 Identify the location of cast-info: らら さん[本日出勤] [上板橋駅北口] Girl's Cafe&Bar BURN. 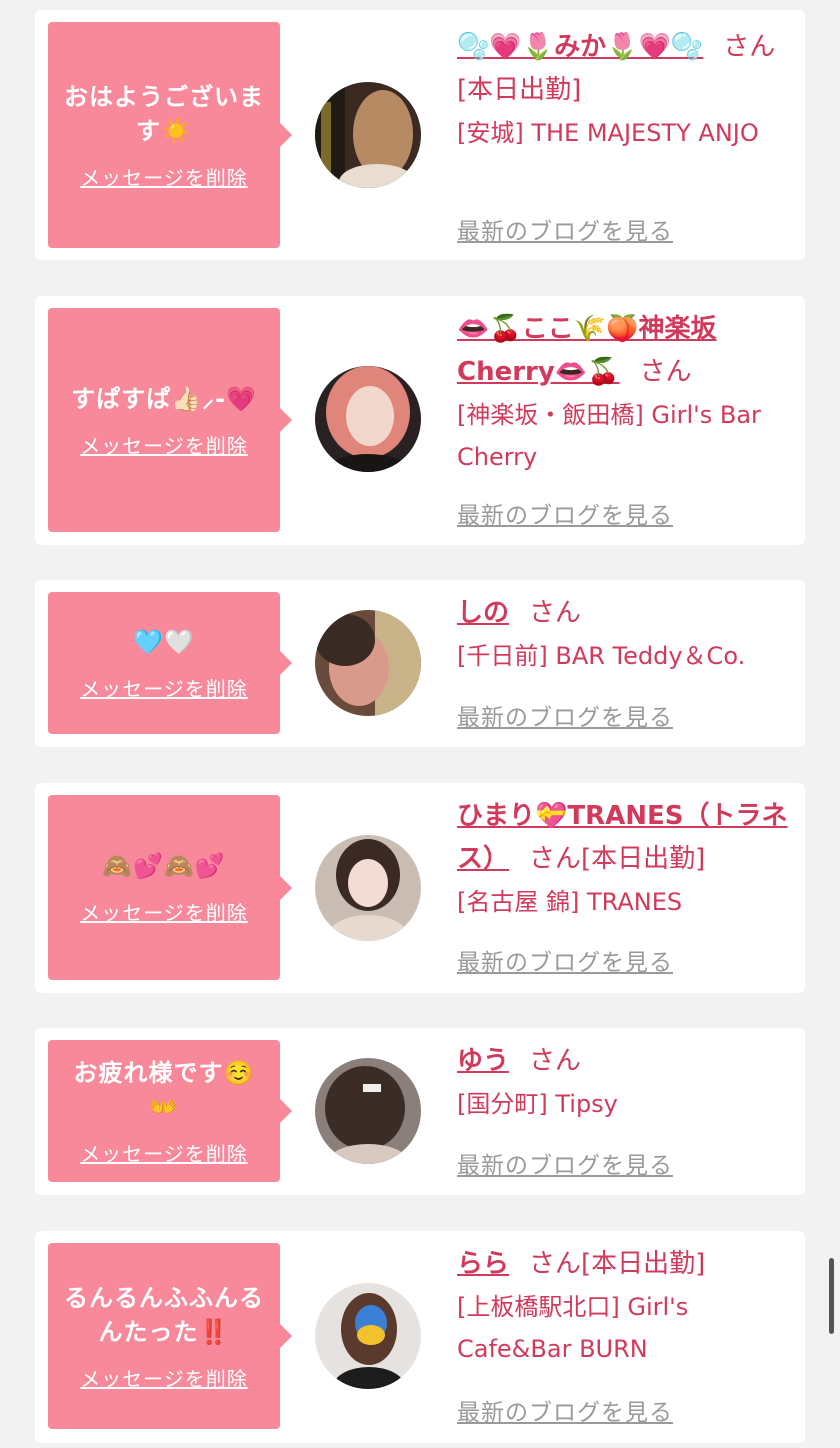
(627, 1306).